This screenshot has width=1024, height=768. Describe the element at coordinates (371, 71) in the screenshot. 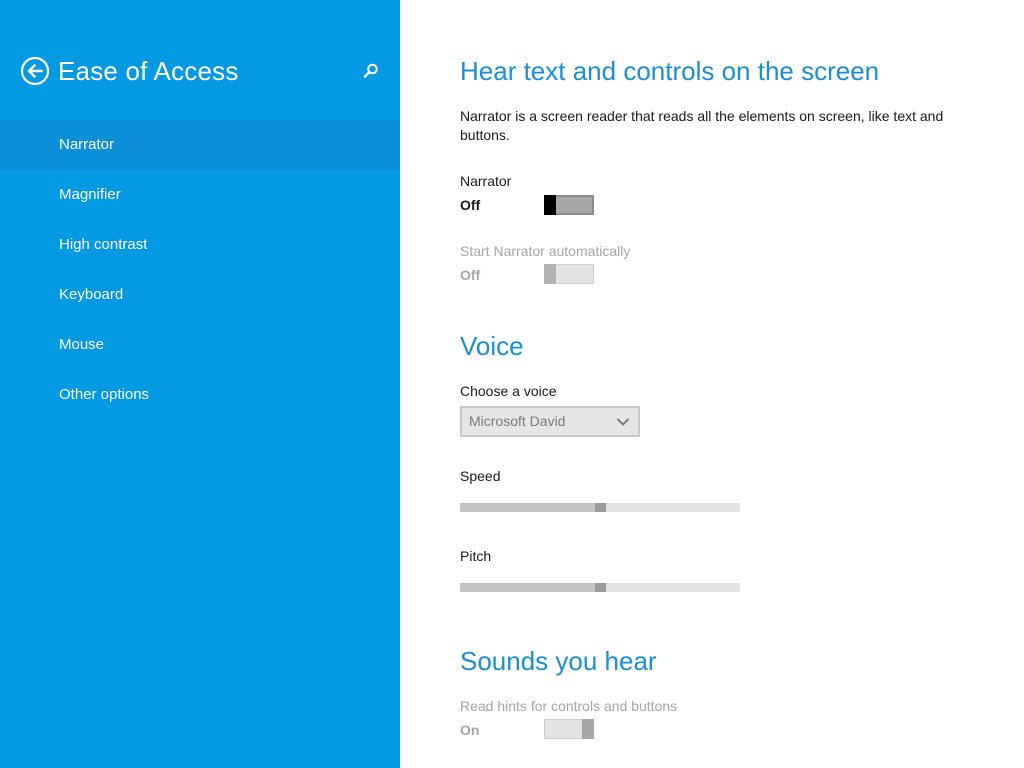

I see `search-icon` at that location.